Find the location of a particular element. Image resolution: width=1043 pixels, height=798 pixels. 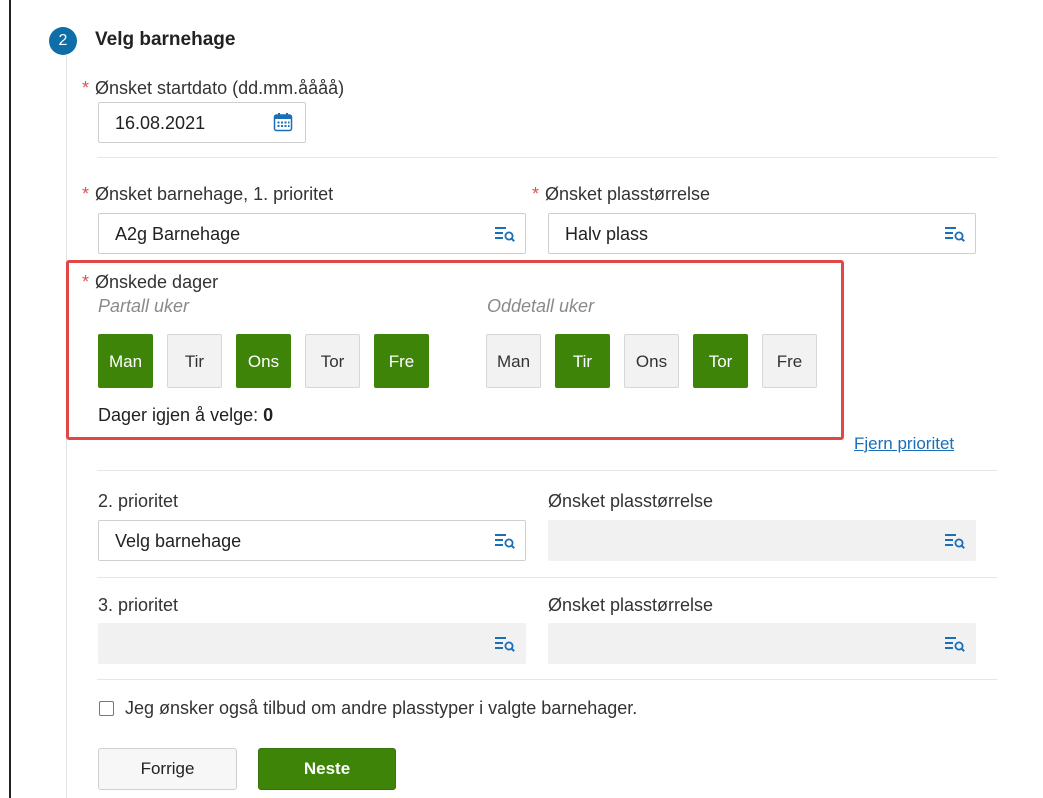

remove-priority-link: Fjern prioritet is located at coordinates (904, 444).